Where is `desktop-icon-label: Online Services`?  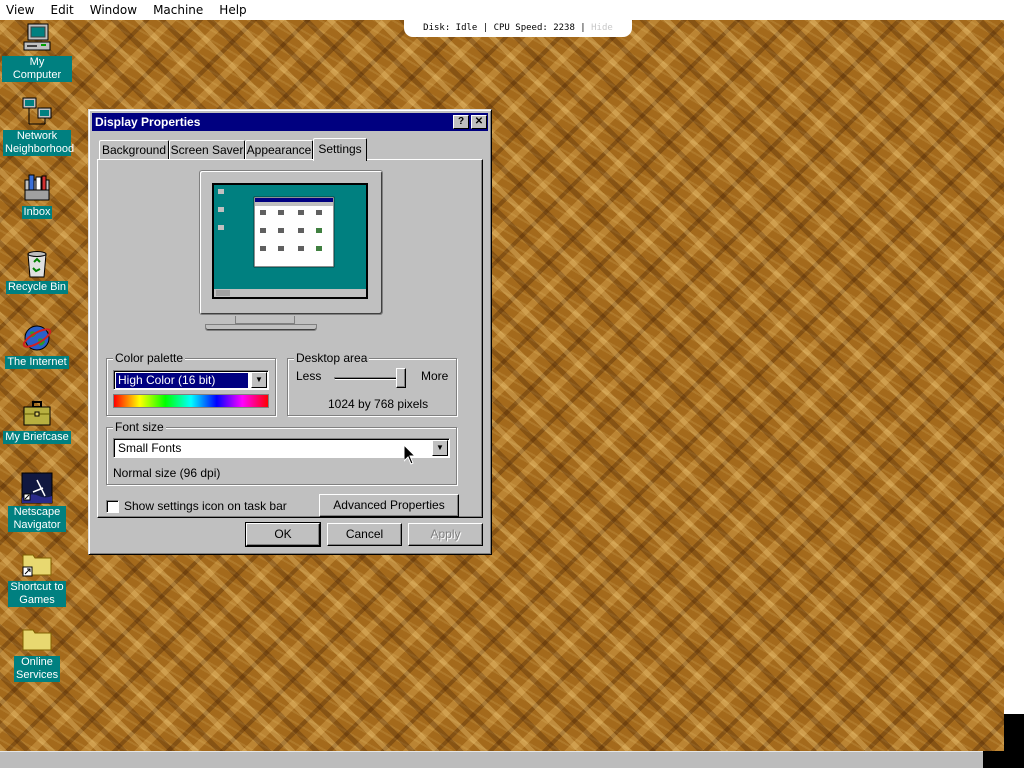 desktop-icon-label: Online Services is located at coordinates (37, 669).